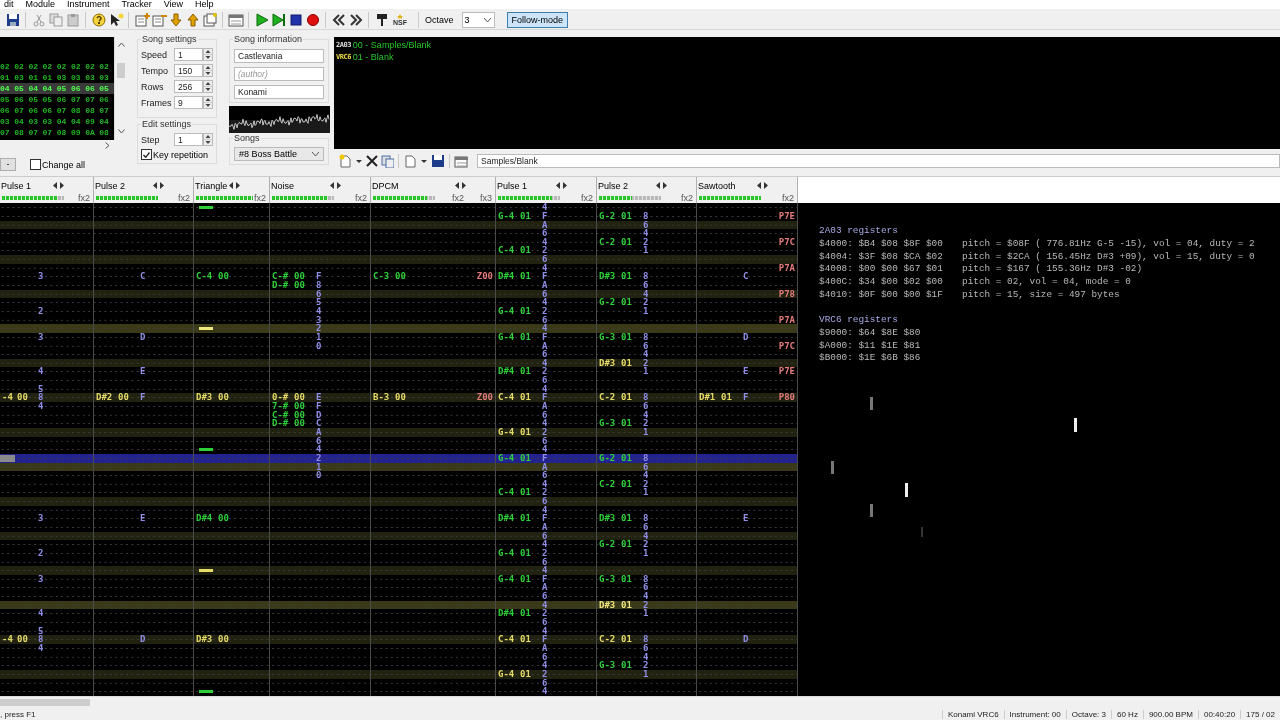  I want to click on menu-item: Tracker, so click(136, 4).